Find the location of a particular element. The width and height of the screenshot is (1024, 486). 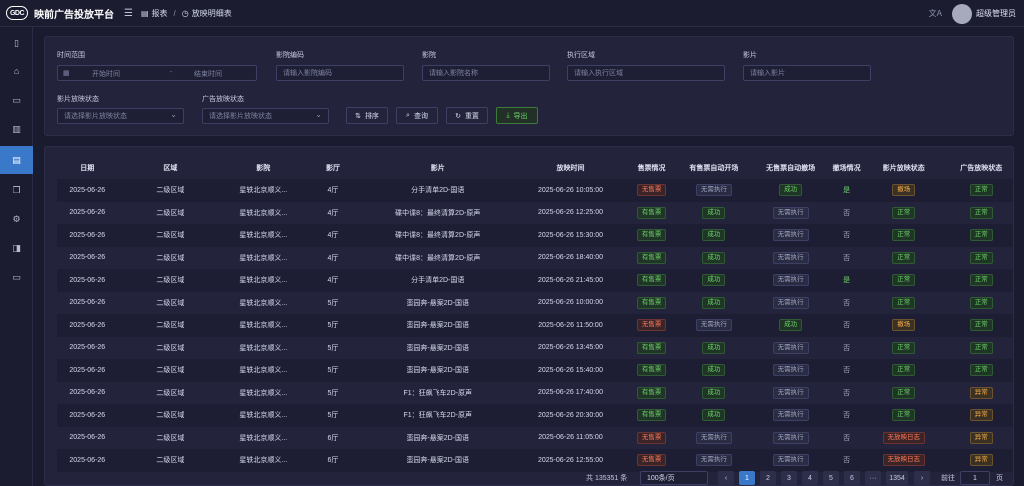

page-suffix: 页 is located at coordinates (999, 478).